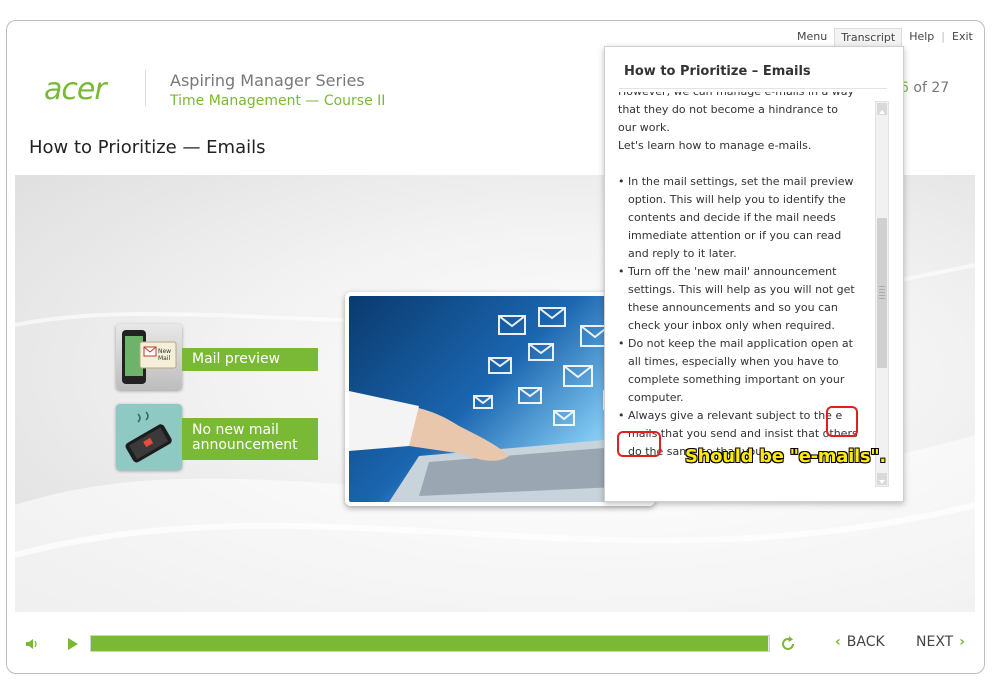 The width and height of the screenshot is (1007, 694). I want to click on speaker-icon, so click(31, 644).